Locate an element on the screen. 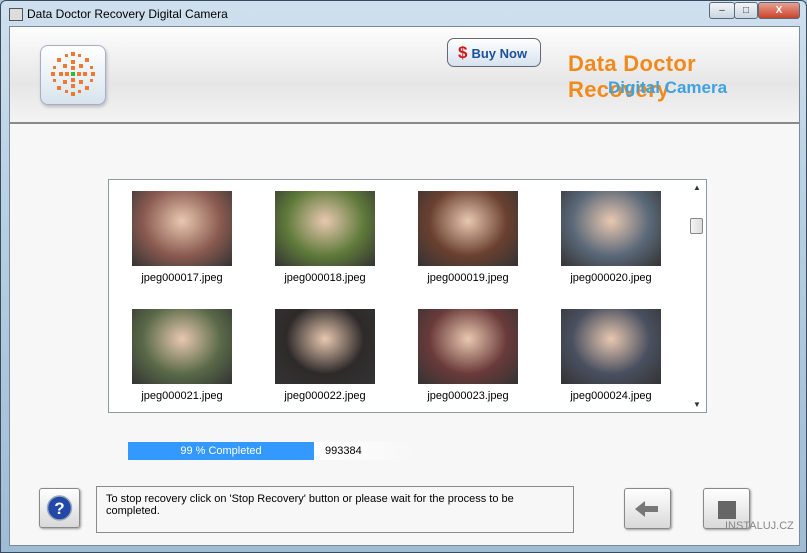 Image resolution: width=807 pixels, height=553 pixels. thumbnail-item: jpeg000024.jpeg is located at coordinates (611, 355).